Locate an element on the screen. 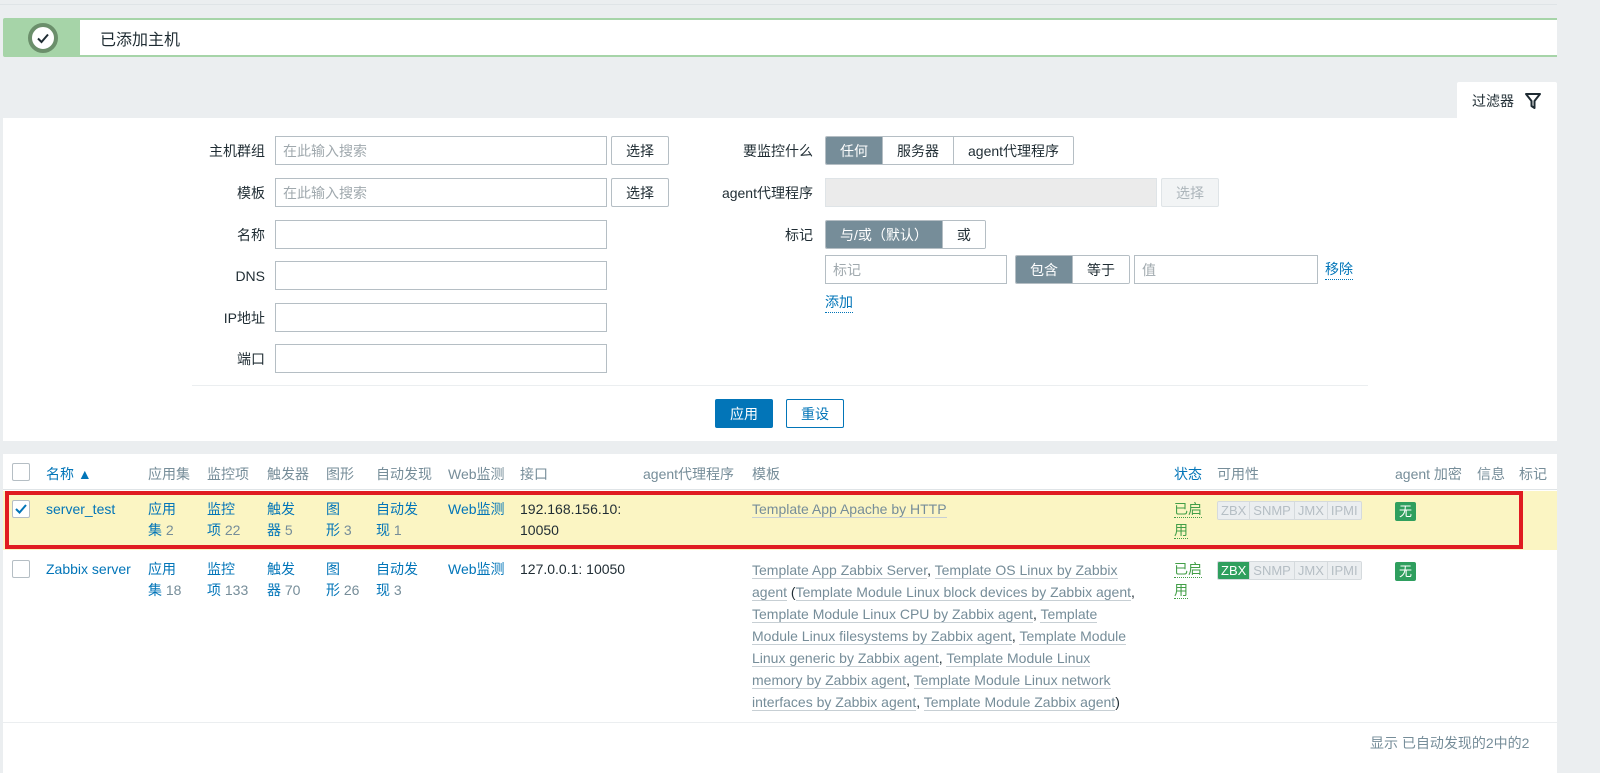  template-link: interfaces by Zabbix agent is located at coordinates (834, 702).